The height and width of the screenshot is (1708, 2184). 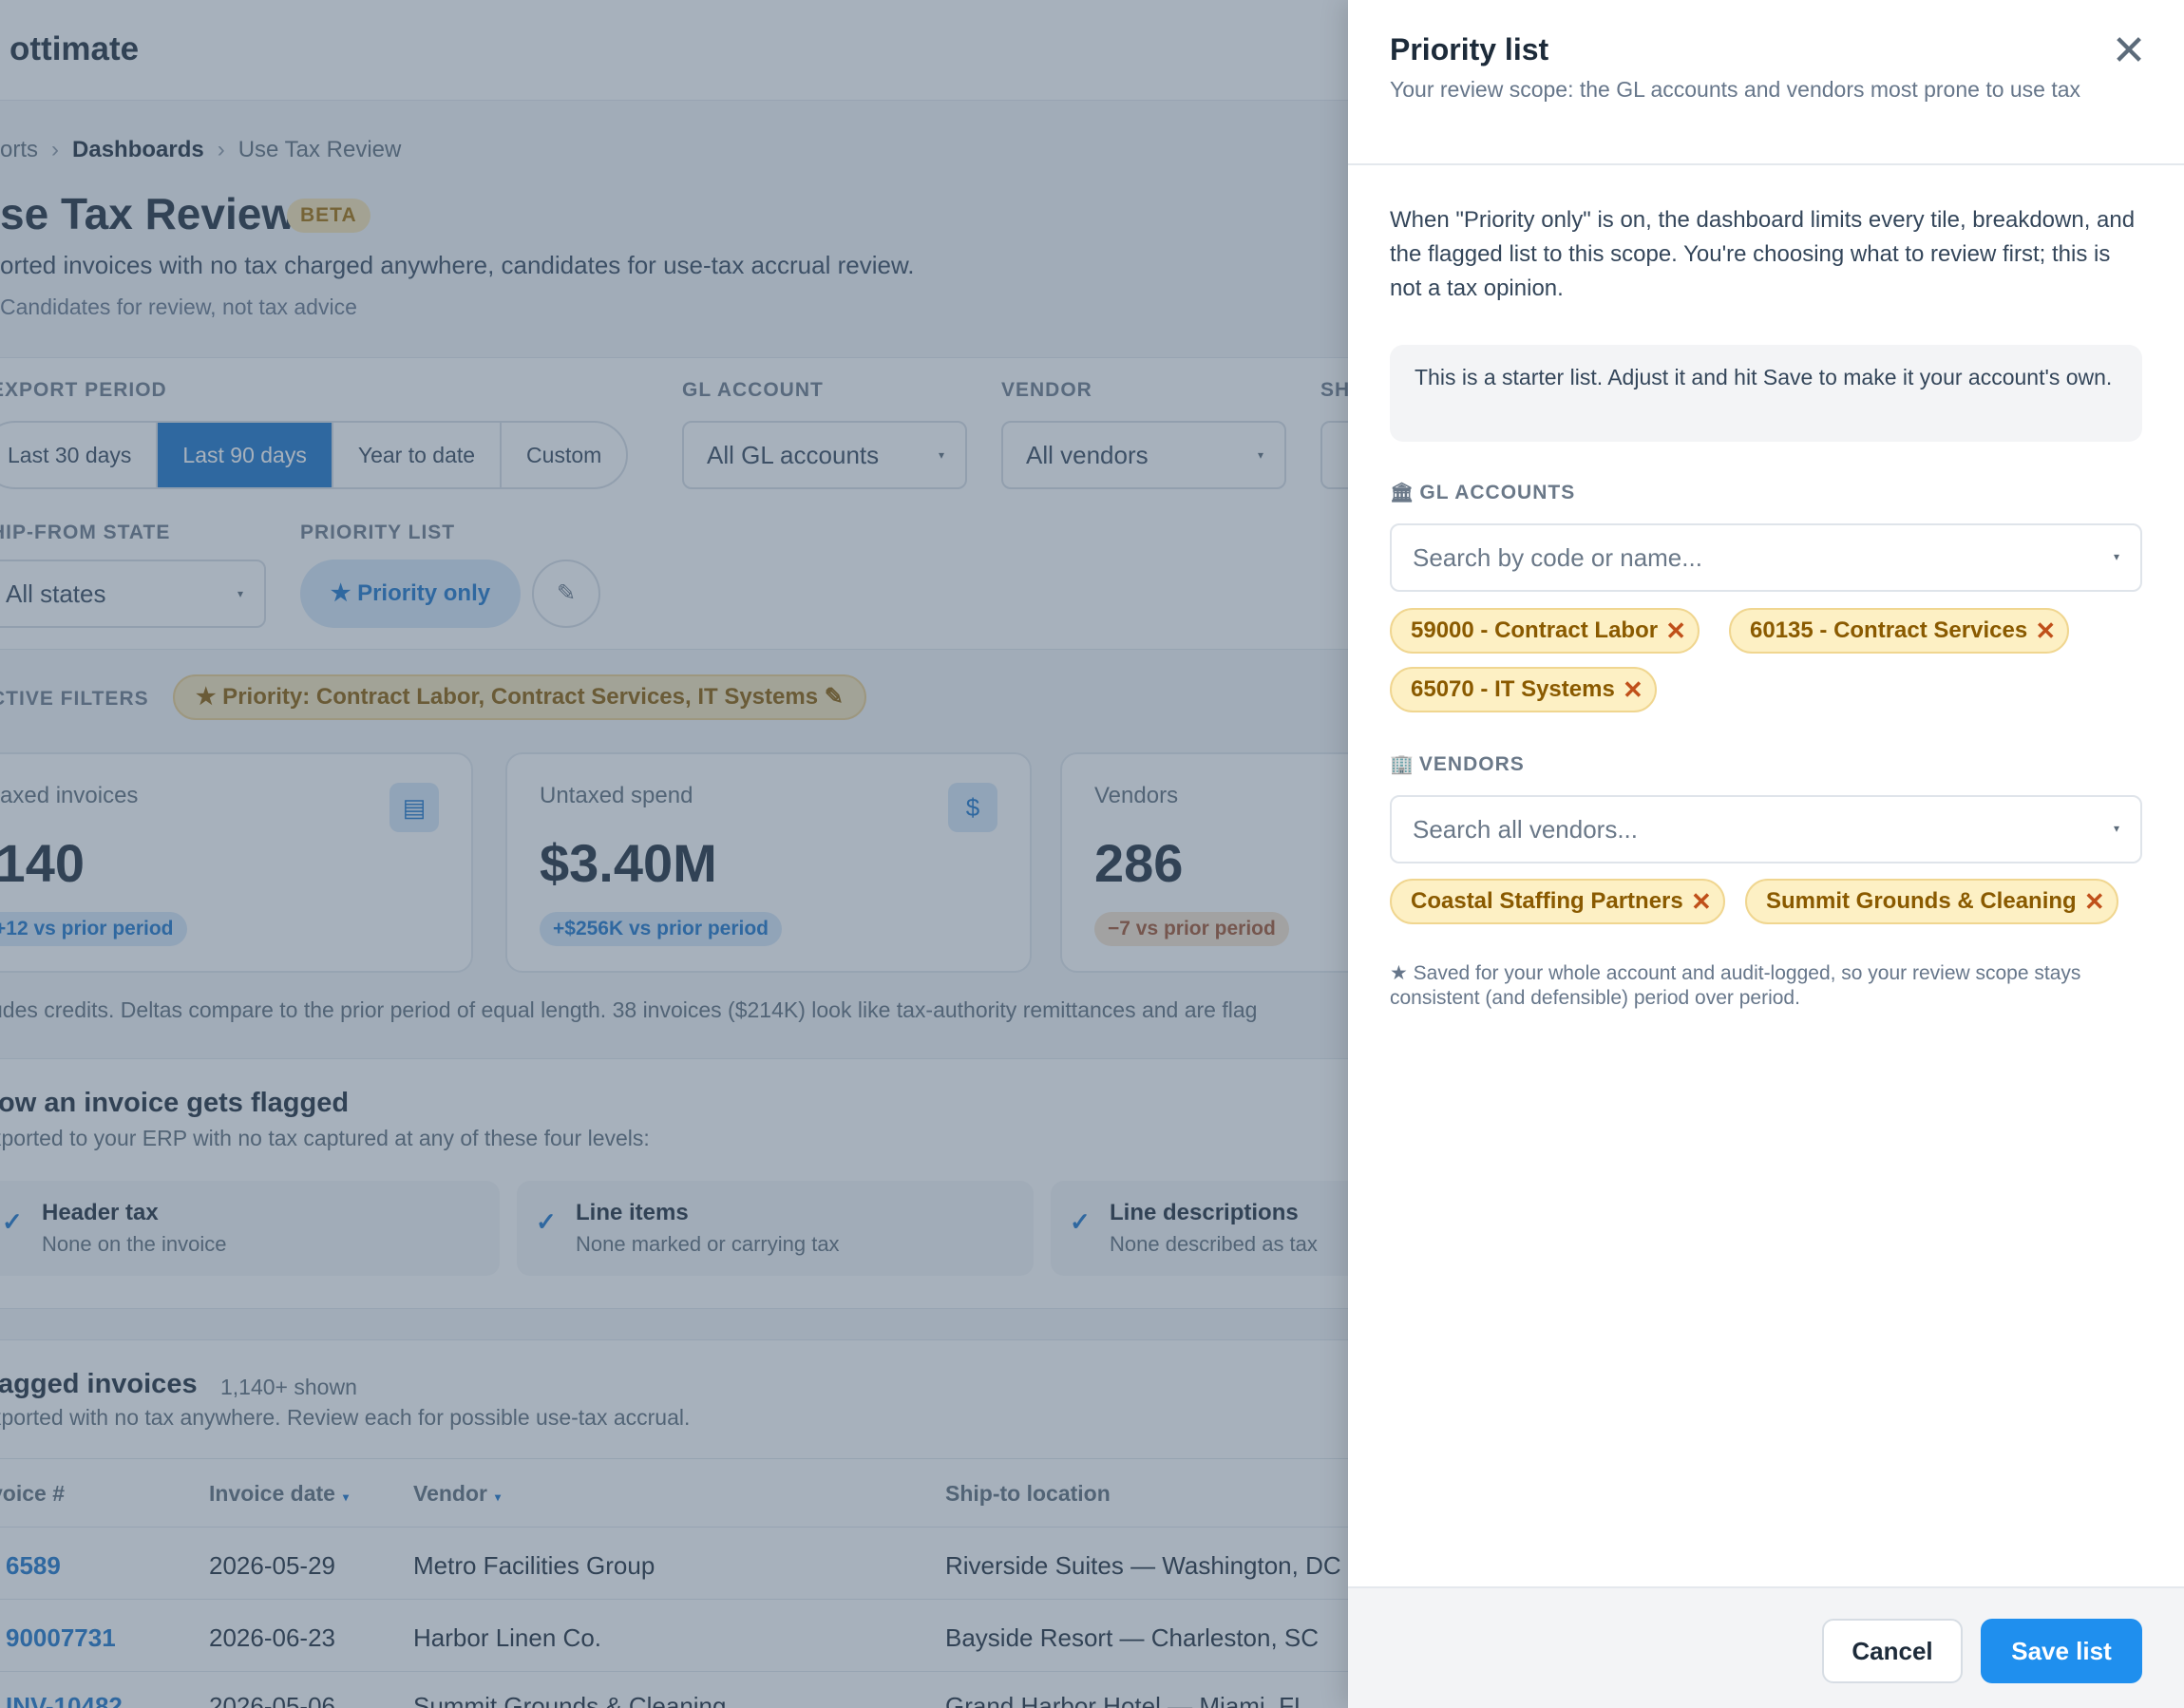 What do you see at coordinates (1766, 1647) in the screenshot?
I see `drawer-footer: Cancel Save list` at bounding box center [1766, 1647].